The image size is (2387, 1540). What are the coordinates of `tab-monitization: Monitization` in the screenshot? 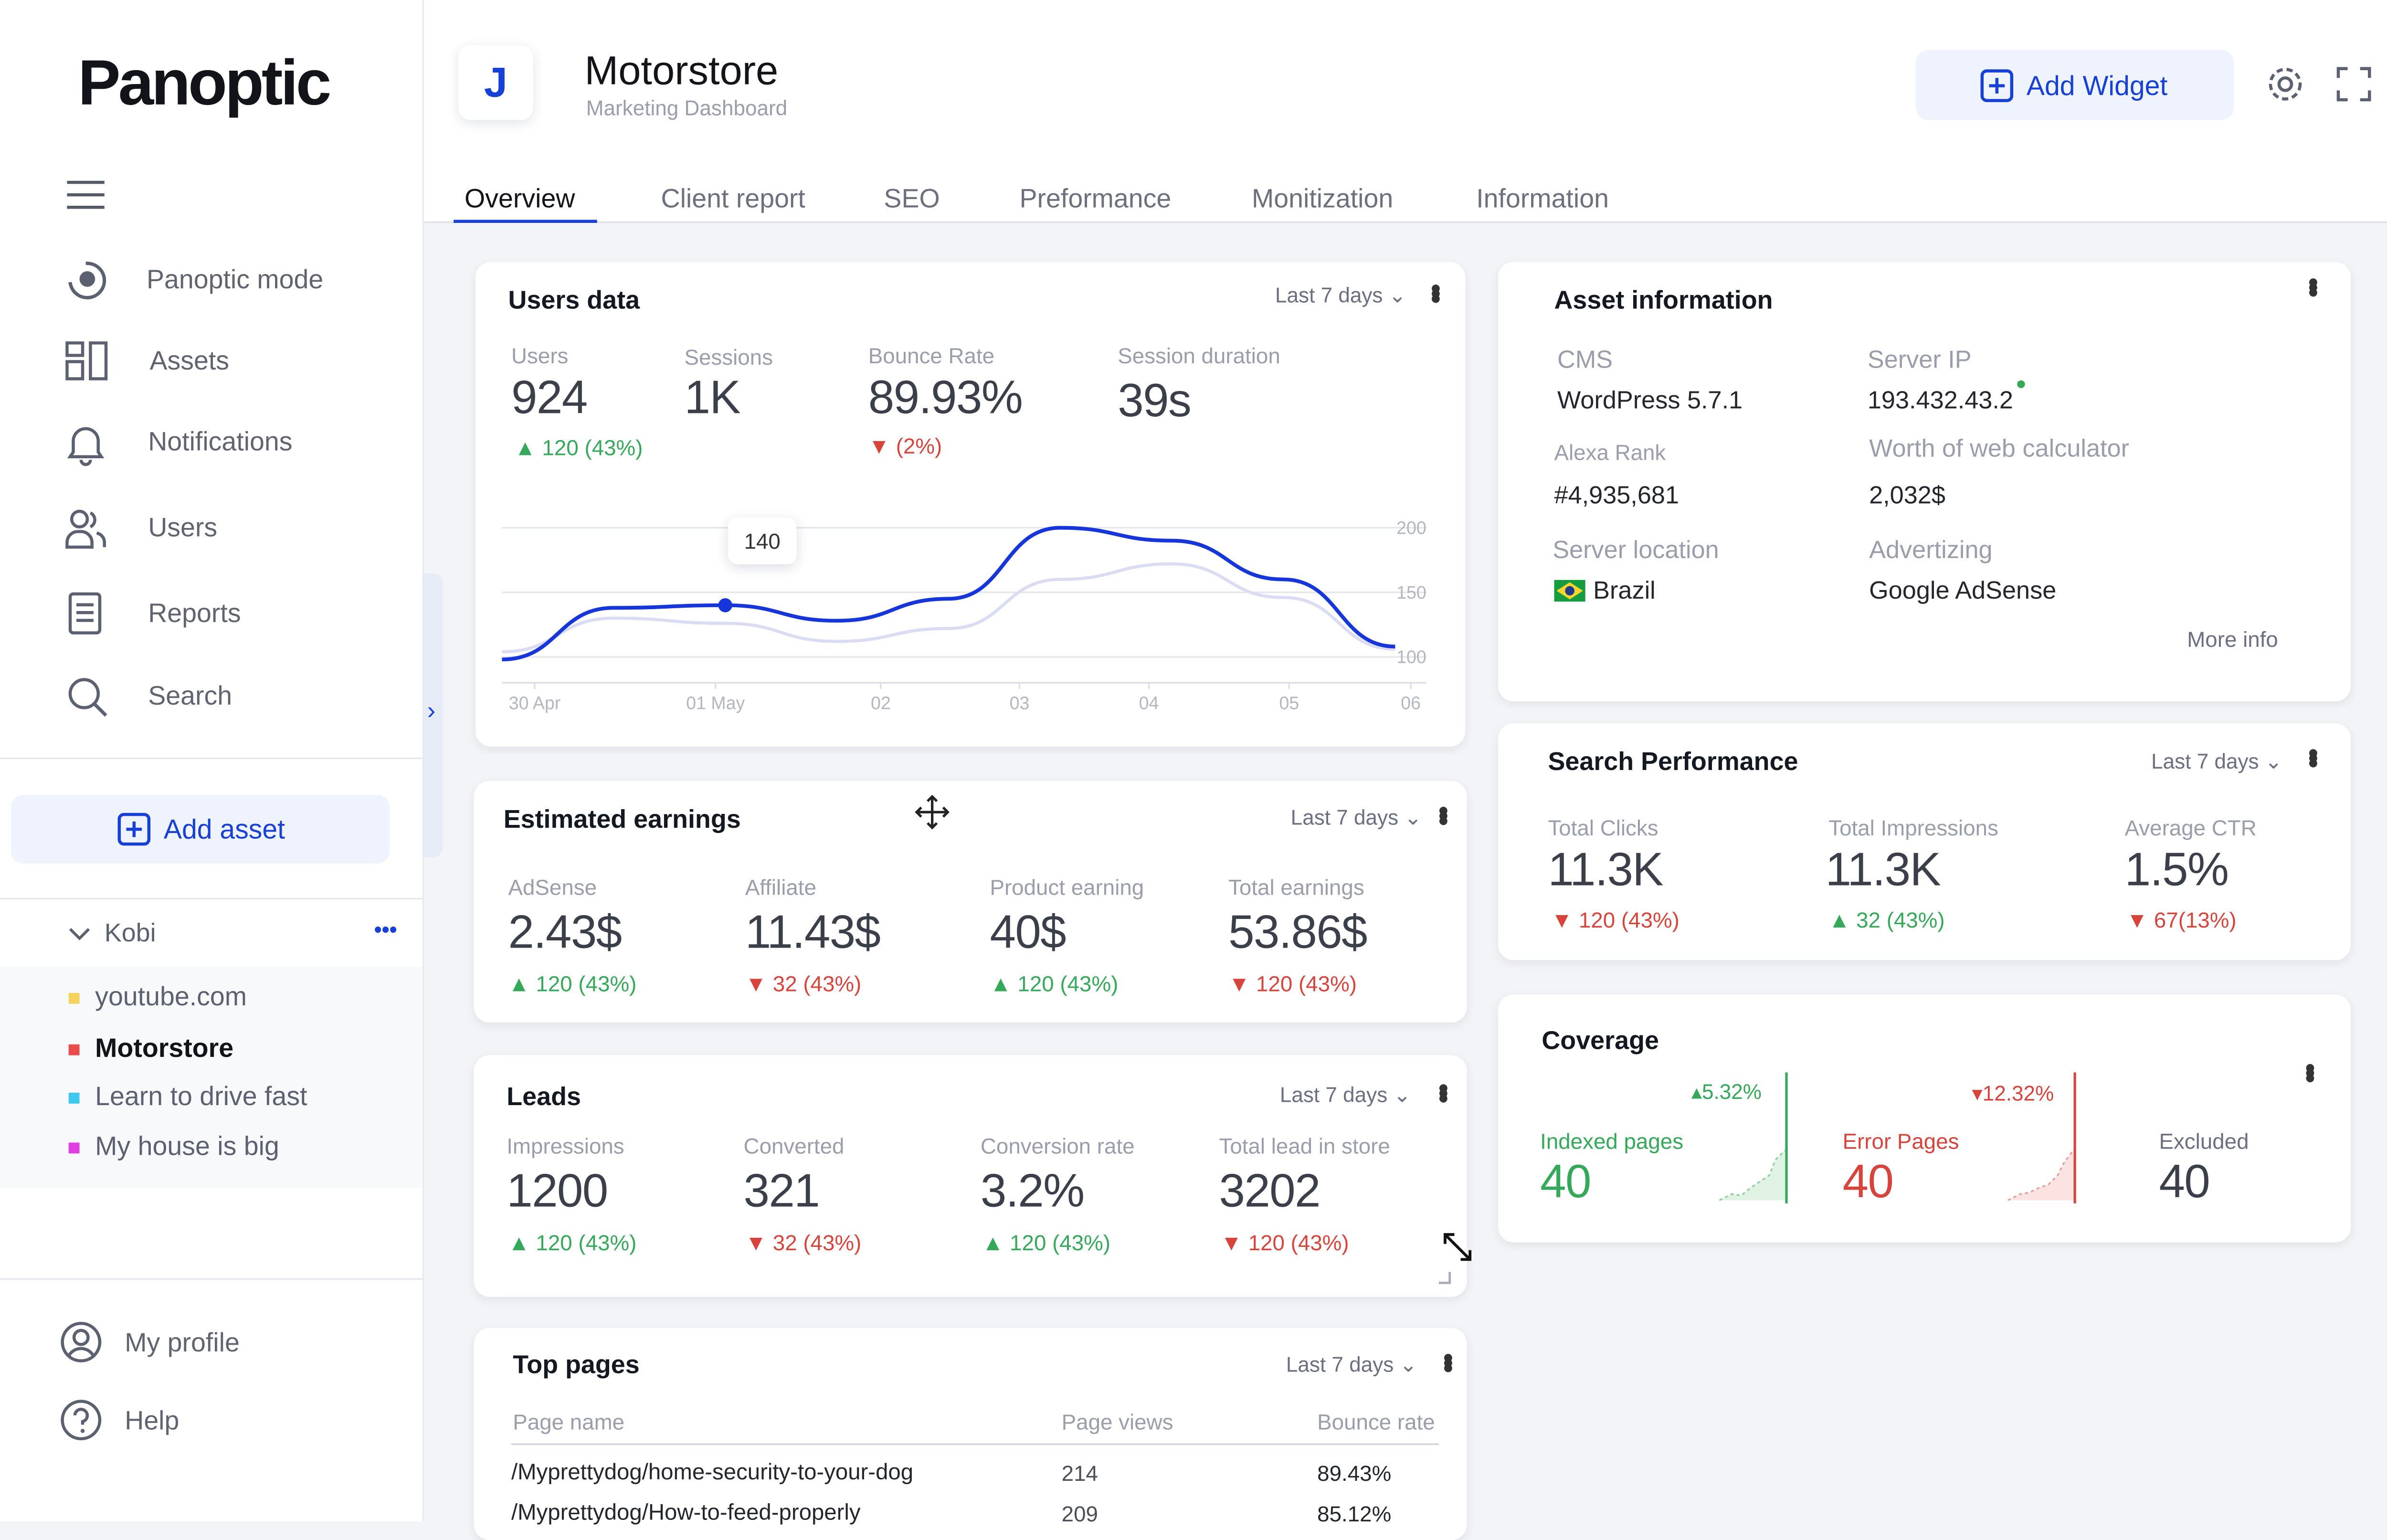 It's located at (1322, 199).